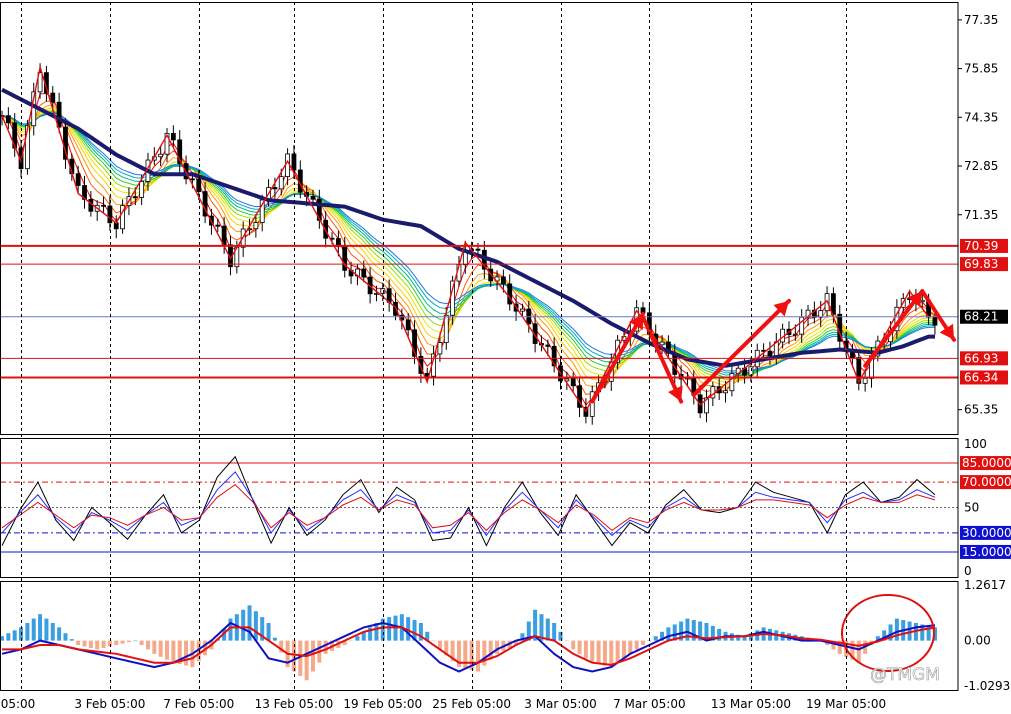  I want to click on time-tick-label: 3 Mar 05:00, so click(560, 704).